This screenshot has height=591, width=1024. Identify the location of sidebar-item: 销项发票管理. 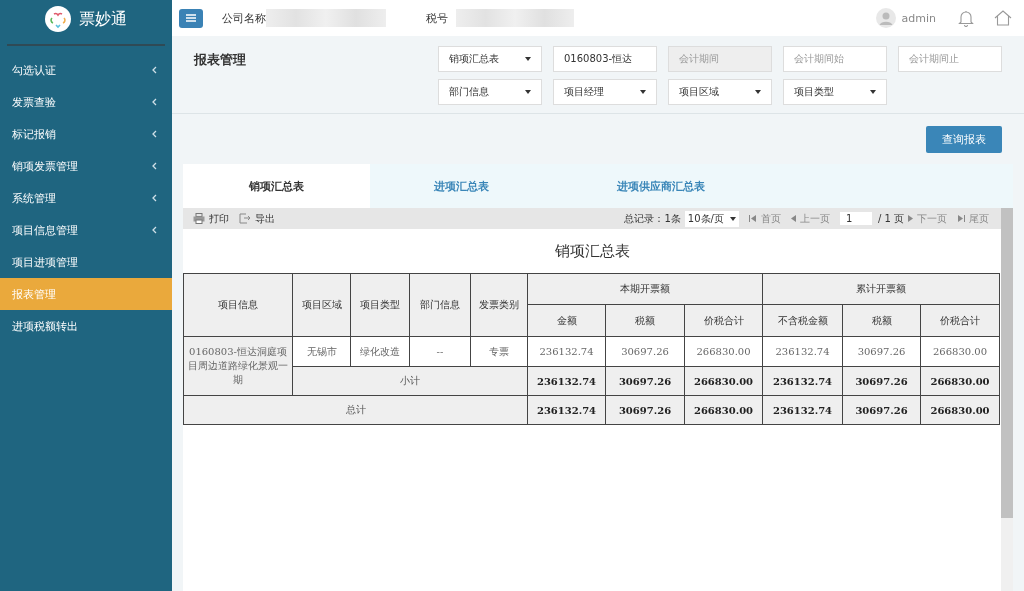
(86, 166).